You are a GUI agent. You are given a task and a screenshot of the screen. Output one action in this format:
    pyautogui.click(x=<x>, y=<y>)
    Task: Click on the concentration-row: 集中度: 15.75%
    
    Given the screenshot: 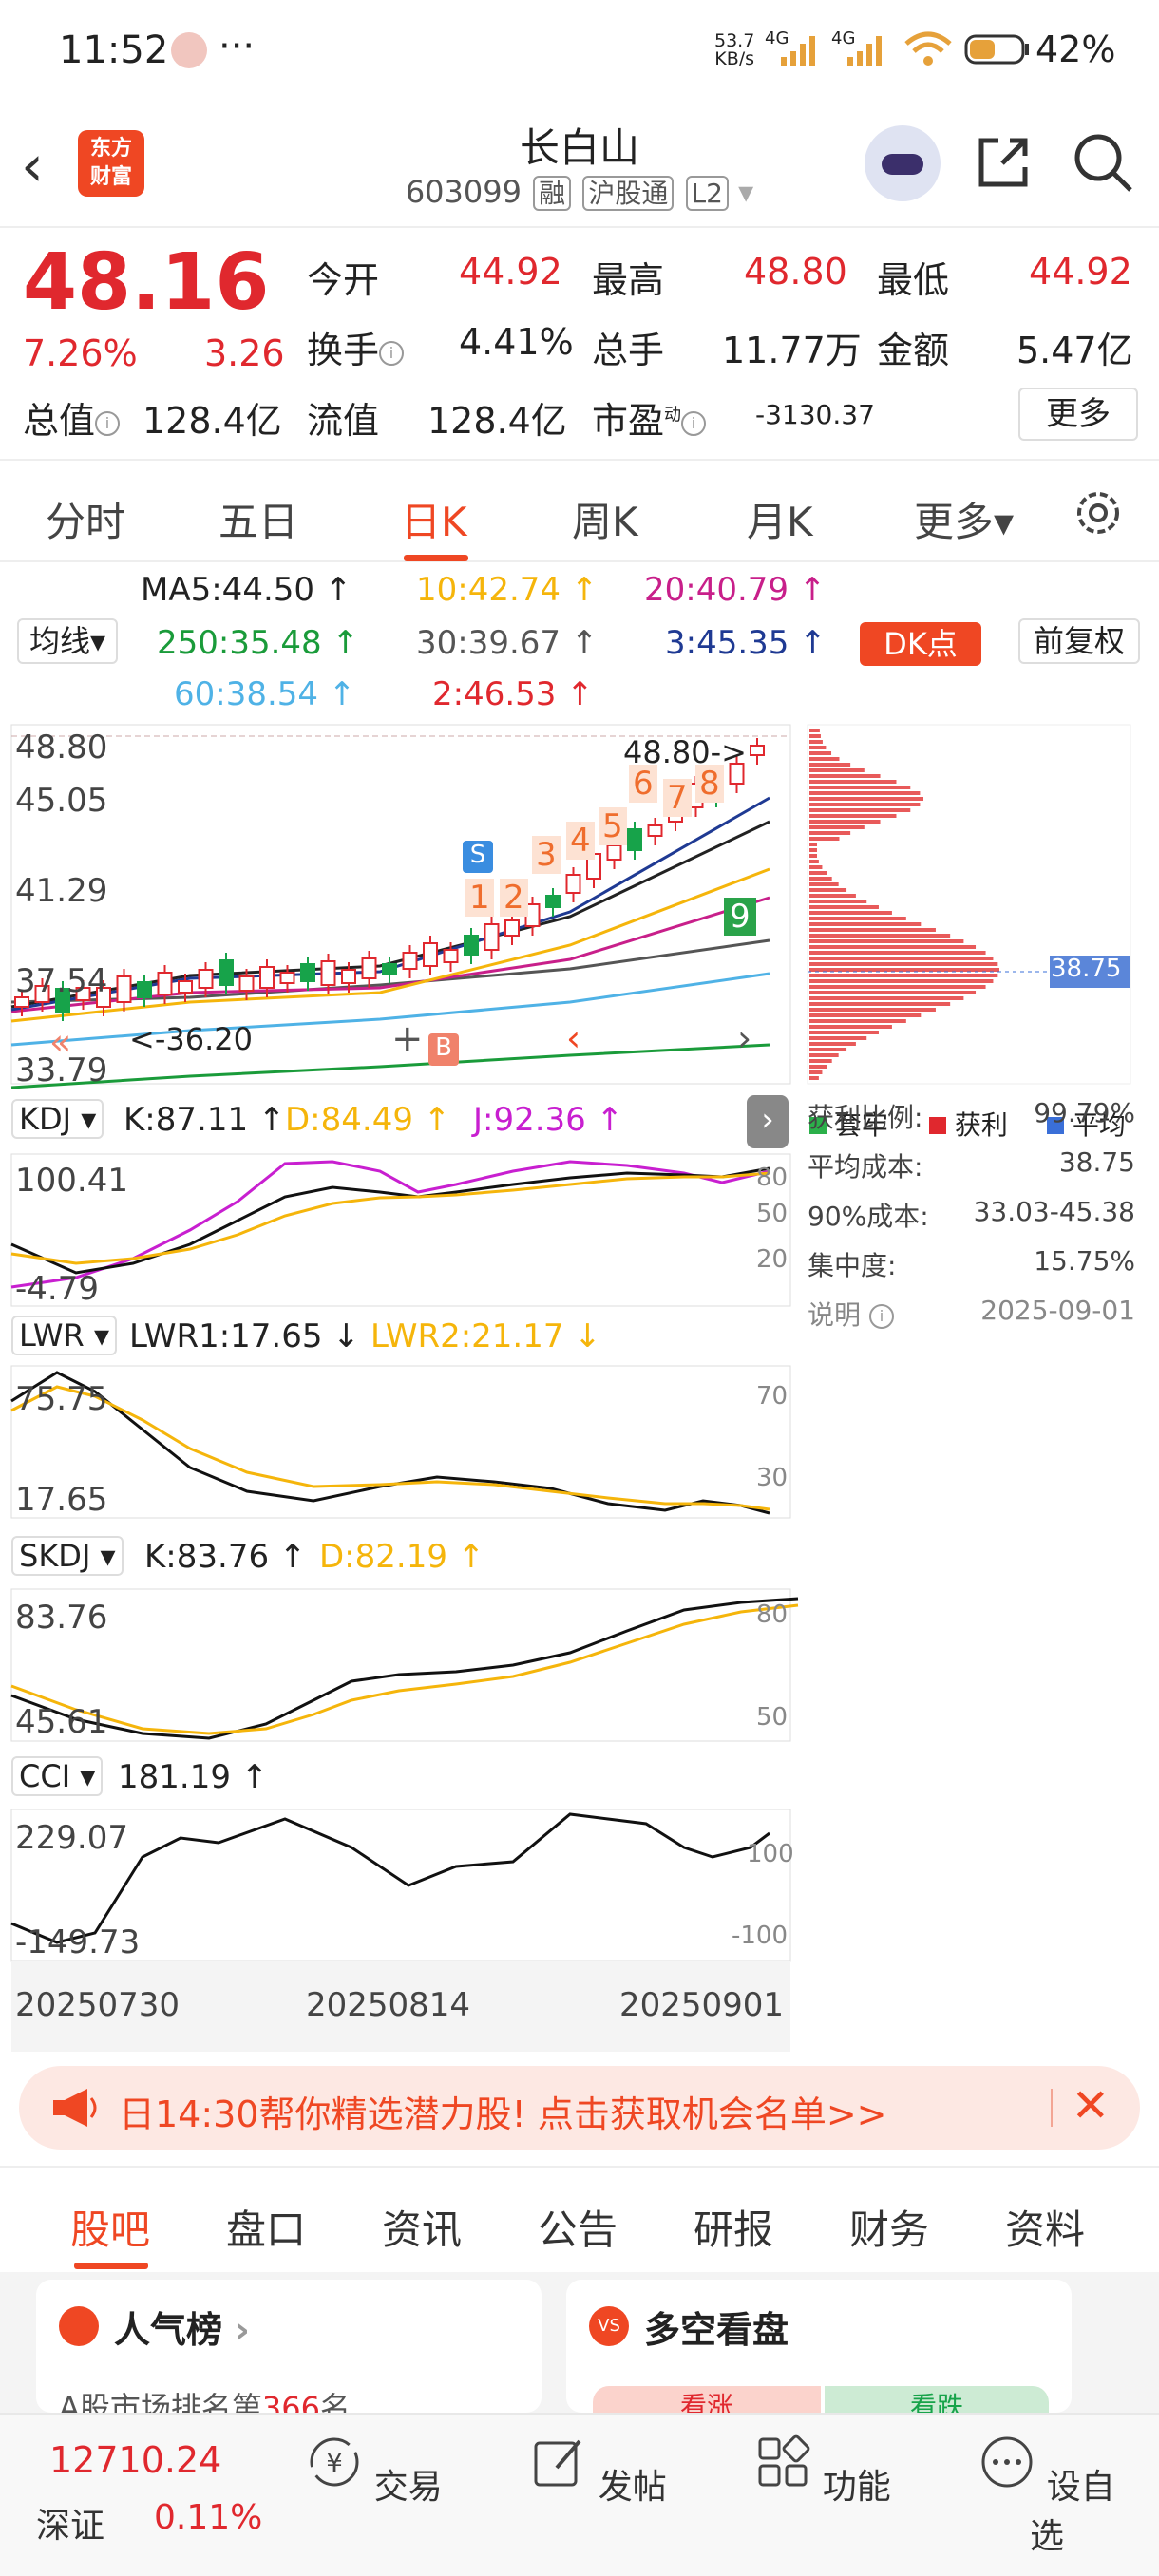 What is the action you would take?
    pyautogui.click(x=971, y=1263)
    